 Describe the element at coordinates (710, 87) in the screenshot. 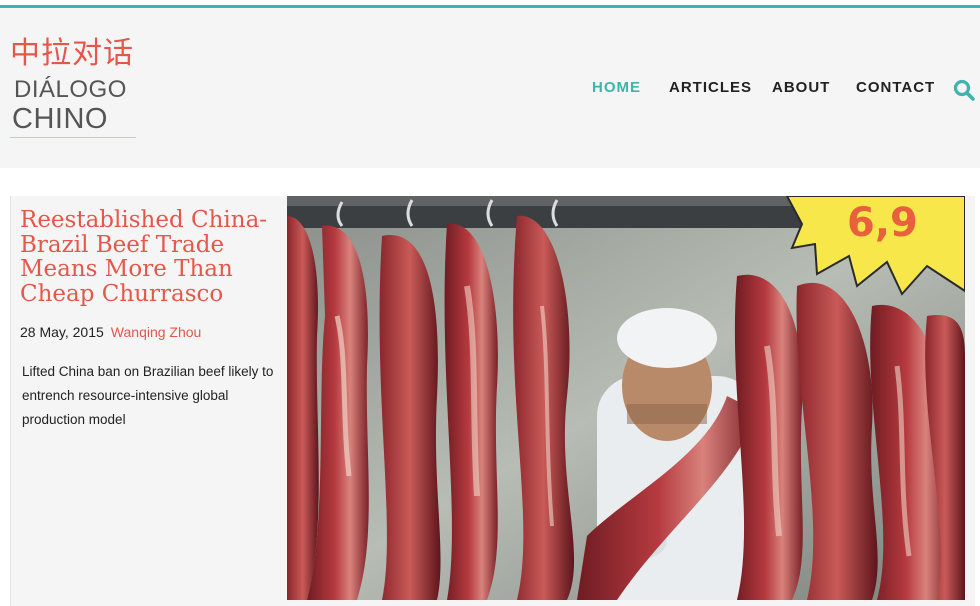

I see `nav-articles: ARTICLES` at that location.